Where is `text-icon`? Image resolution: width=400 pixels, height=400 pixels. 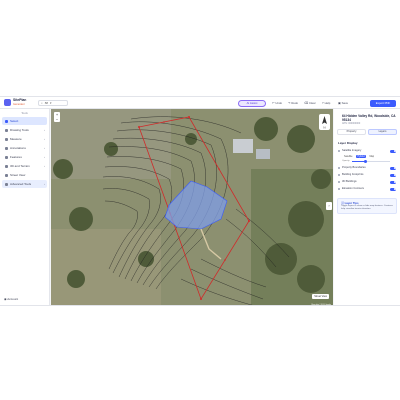 text-icon is located at coordinates (6, 148).